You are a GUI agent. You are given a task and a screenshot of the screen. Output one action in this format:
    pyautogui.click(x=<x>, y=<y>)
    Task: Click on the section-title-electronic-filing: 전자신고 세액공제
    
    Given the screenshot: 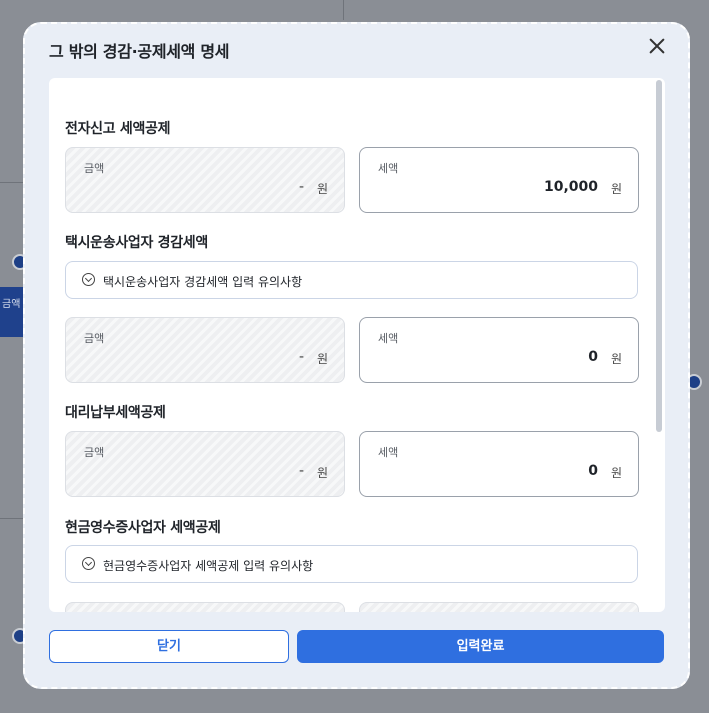 What is the action you would take?
    pyautogui.click(x=118, y=129)
    